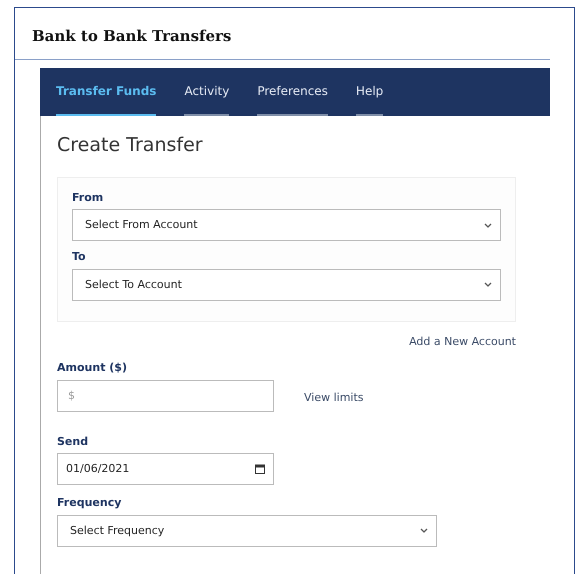 The image size is (577, 574). What do you see at coordinates (286, 284) in the screenshot?
I see `account-select: Select To Account` at bounding box center [286, 284].